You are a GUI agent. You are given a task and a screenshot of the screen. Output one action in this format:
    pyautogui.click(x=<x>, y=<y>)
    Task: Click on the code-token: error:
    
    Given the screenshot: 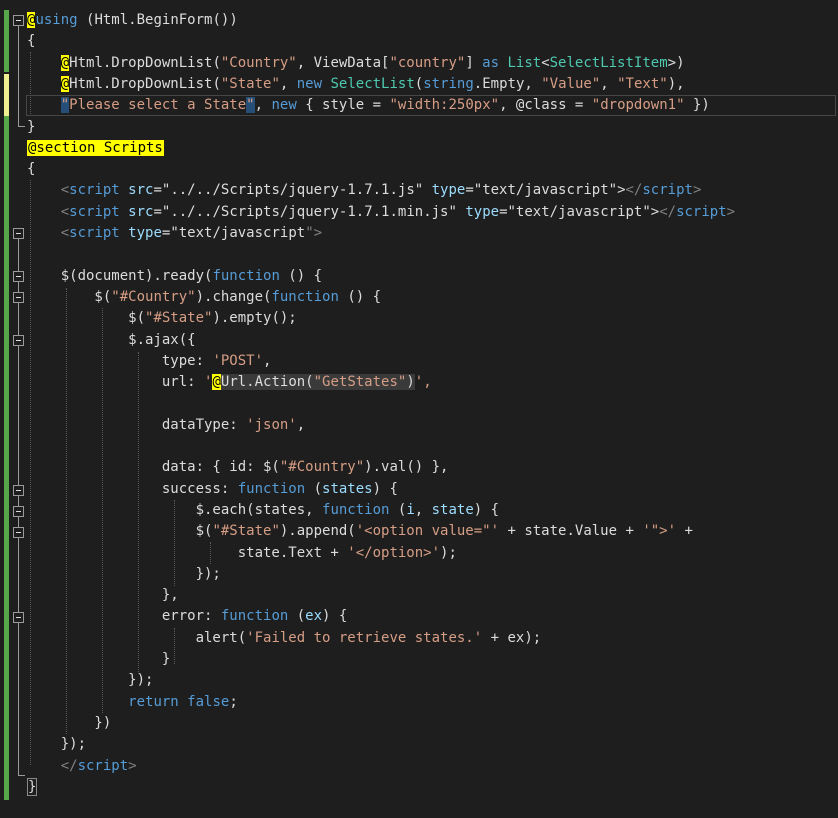 What is the action you would take?
    pyautogui.click(x=124, y=616)
    